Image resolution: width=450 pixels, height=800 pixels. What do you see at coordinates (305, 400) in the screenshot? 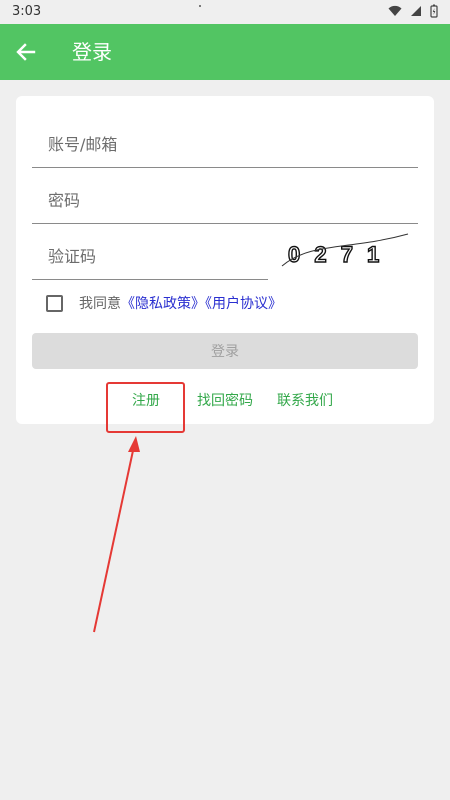
I see `contact-us-link: 联系我们` at bounding box center [305, 400].